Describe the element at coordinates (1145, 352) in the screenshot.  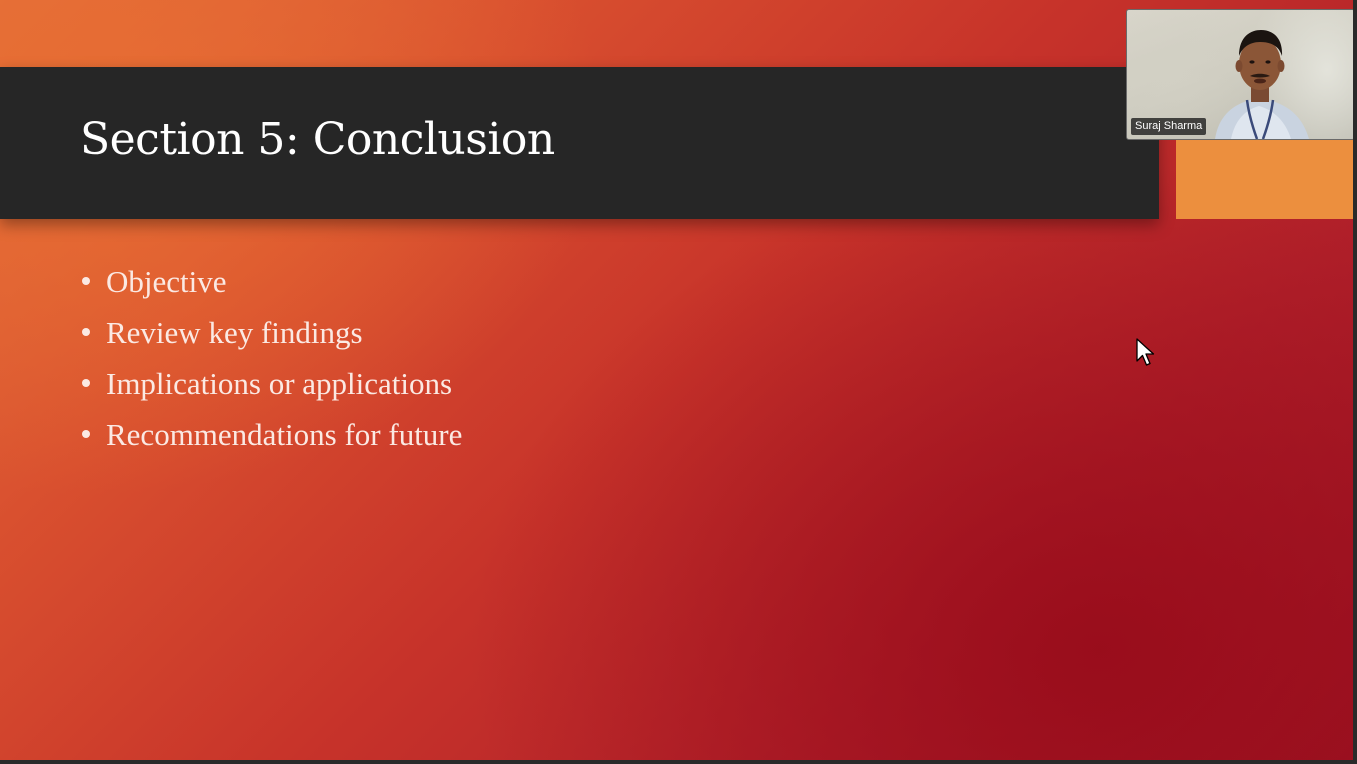
I see `mouse-pointer-icon` at that location.